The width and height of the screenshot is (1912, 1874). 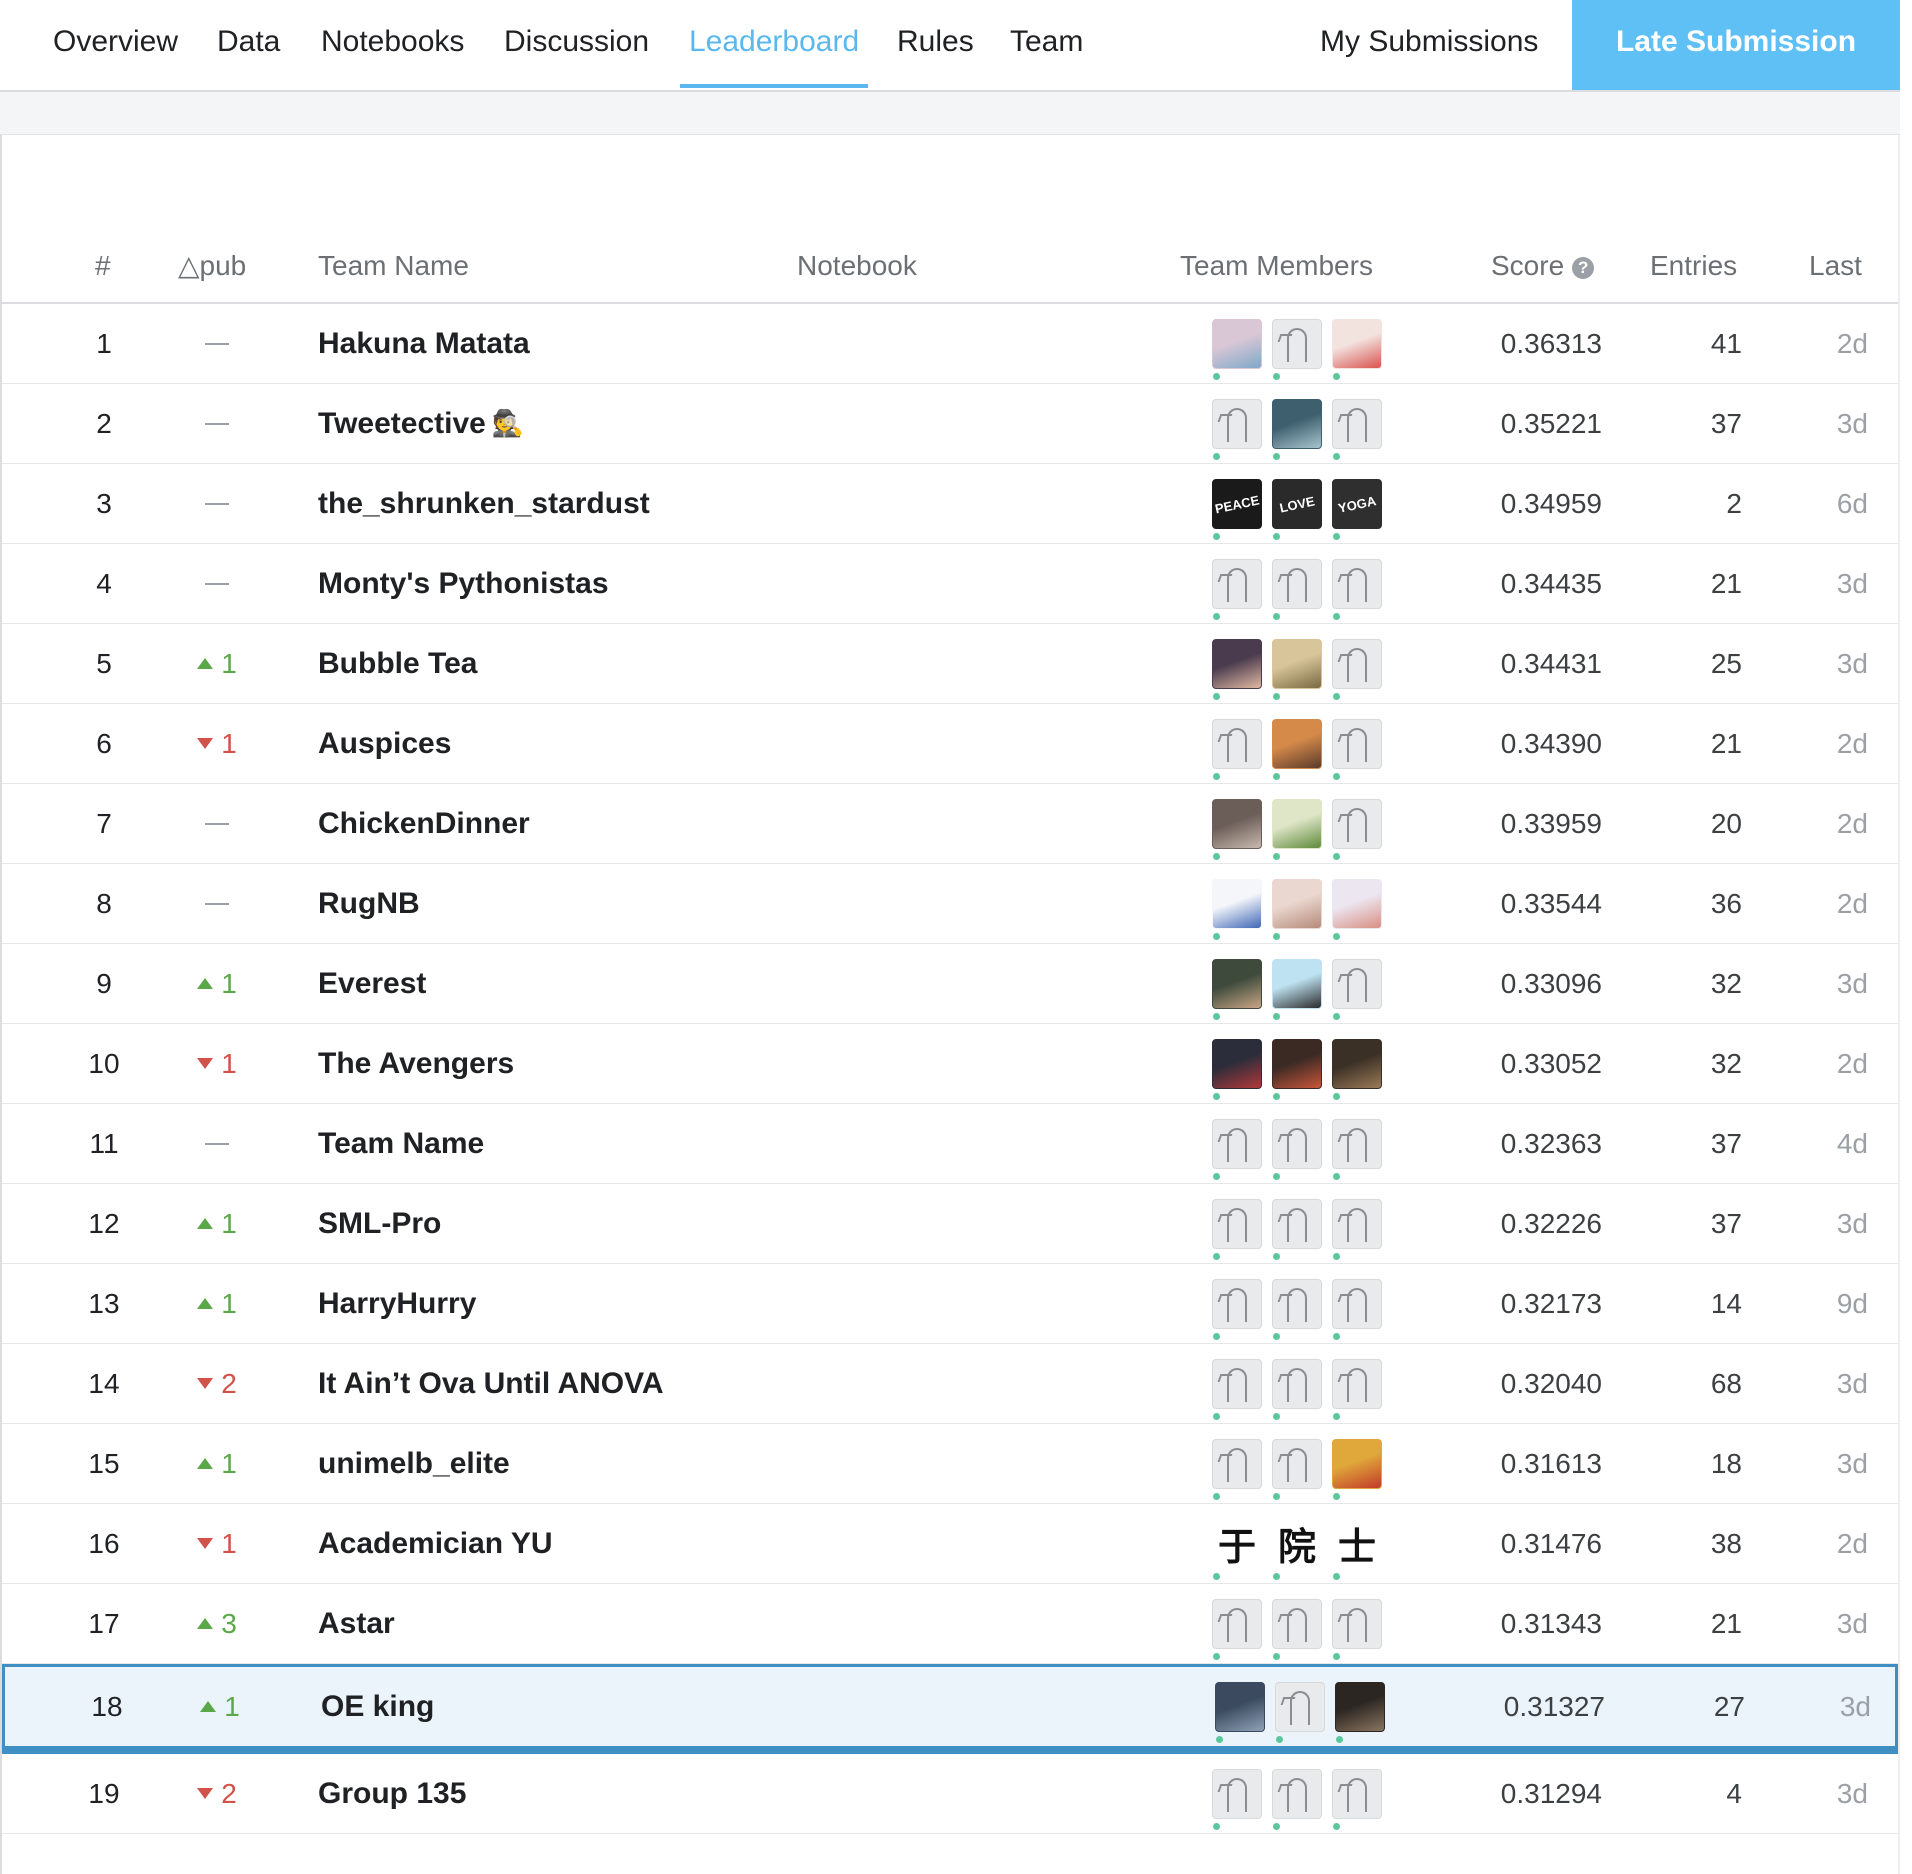 What do you see at coordinates (668, 1793) in the screenshot?
I see `team-name-cell: Group 135` at bounding box center [668, 1793].